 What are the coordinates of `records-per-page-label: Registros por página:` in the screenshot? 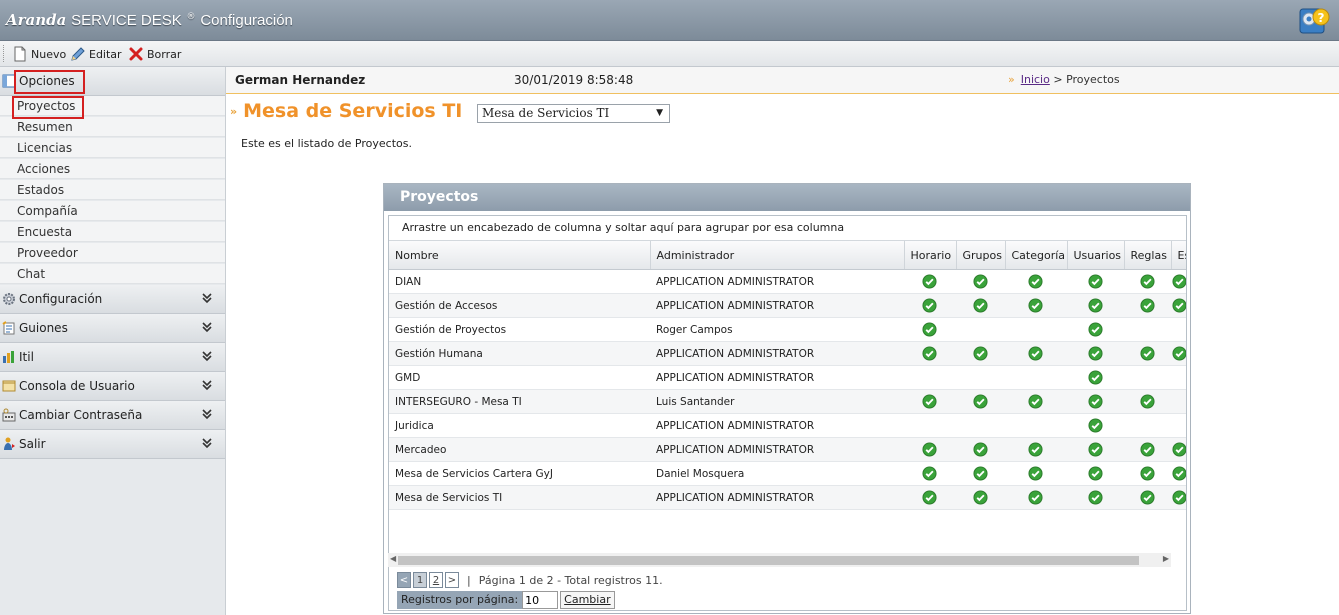 It's located at (460, 600).